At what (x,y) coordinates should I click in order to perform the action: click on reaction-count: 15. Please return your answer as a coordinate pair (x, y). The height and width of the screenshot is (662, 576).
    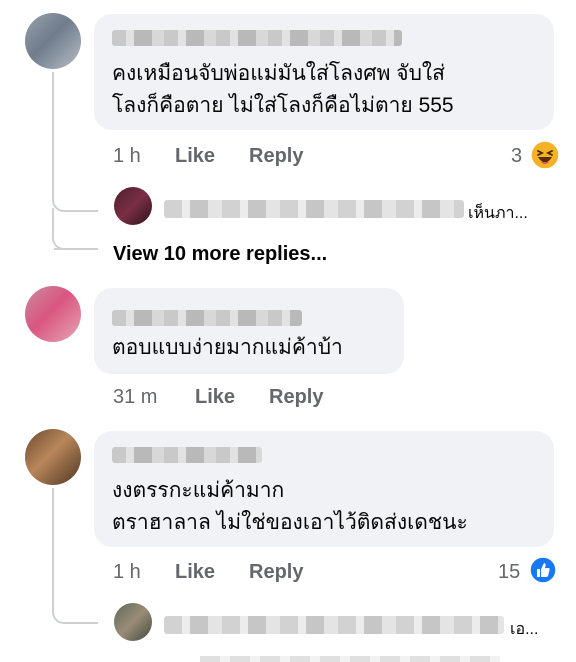
    Looking at the image, I should click on (509, 572).